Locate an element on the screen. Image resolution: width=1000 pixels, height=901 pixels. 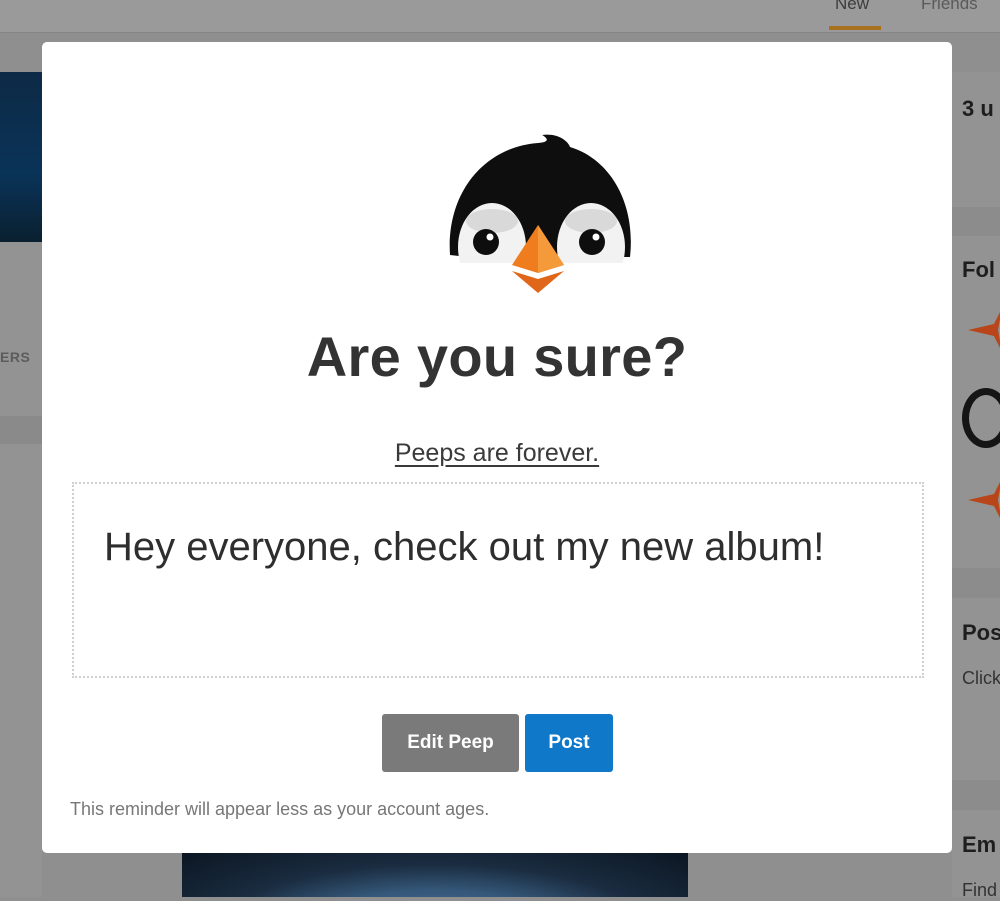
right-card-post-sub: Click is located at coordinates (981, 678).